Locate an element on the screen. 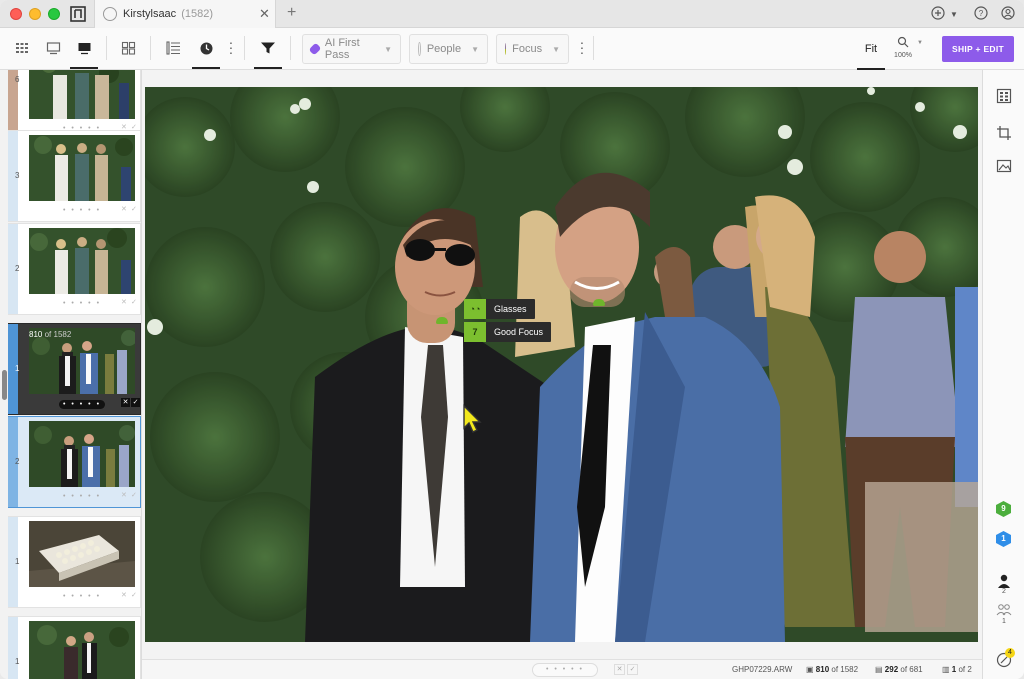  focus-icon is located at coordinates (506, 49).